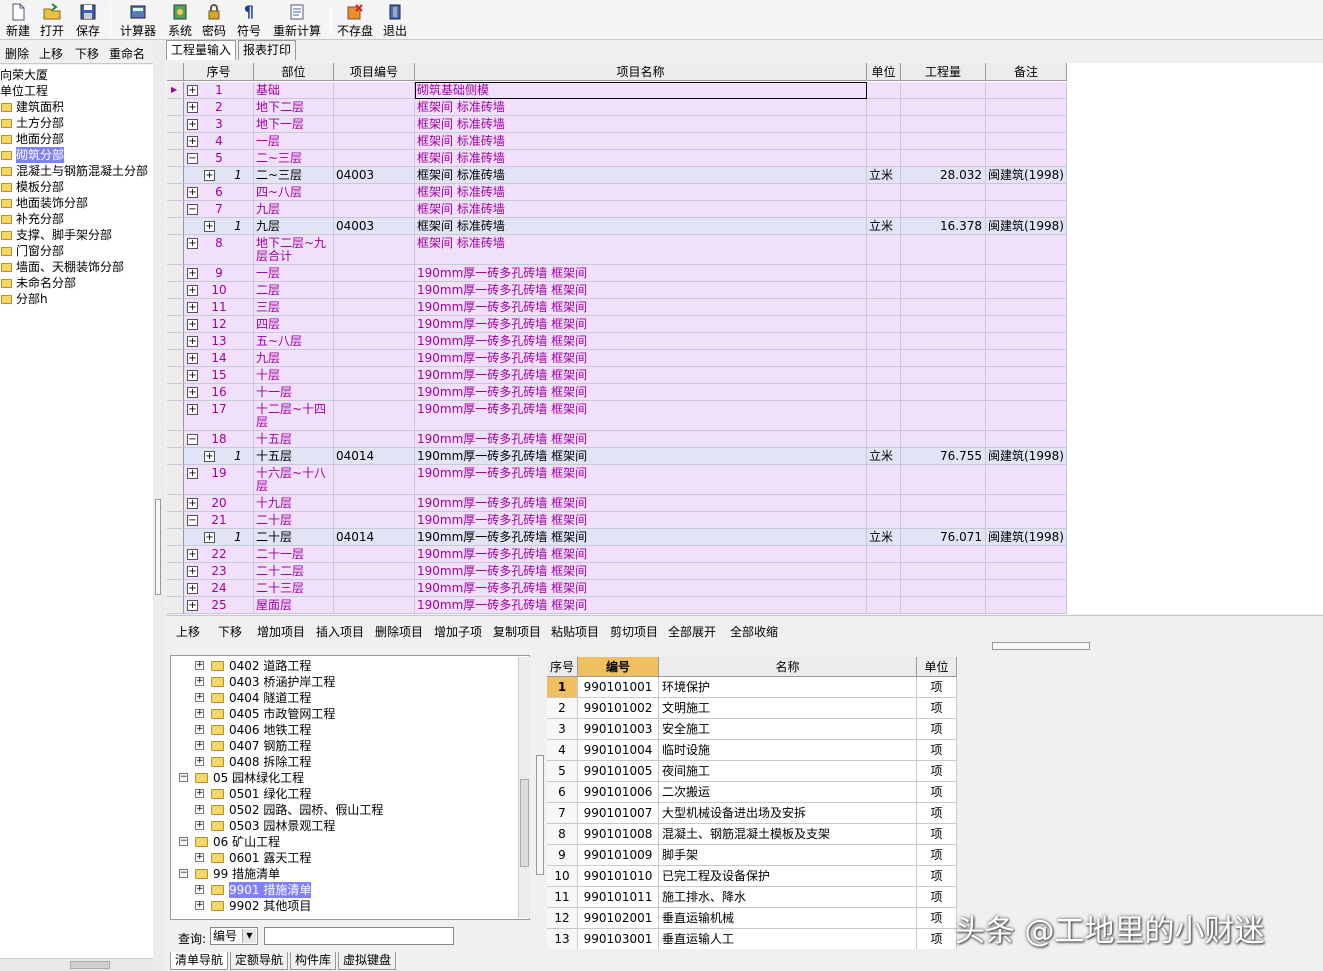  What do you see at coordinates (313, 961) in the screenshot?
I see `bottom-tab: 构件库` at bounding box center [313, 961].